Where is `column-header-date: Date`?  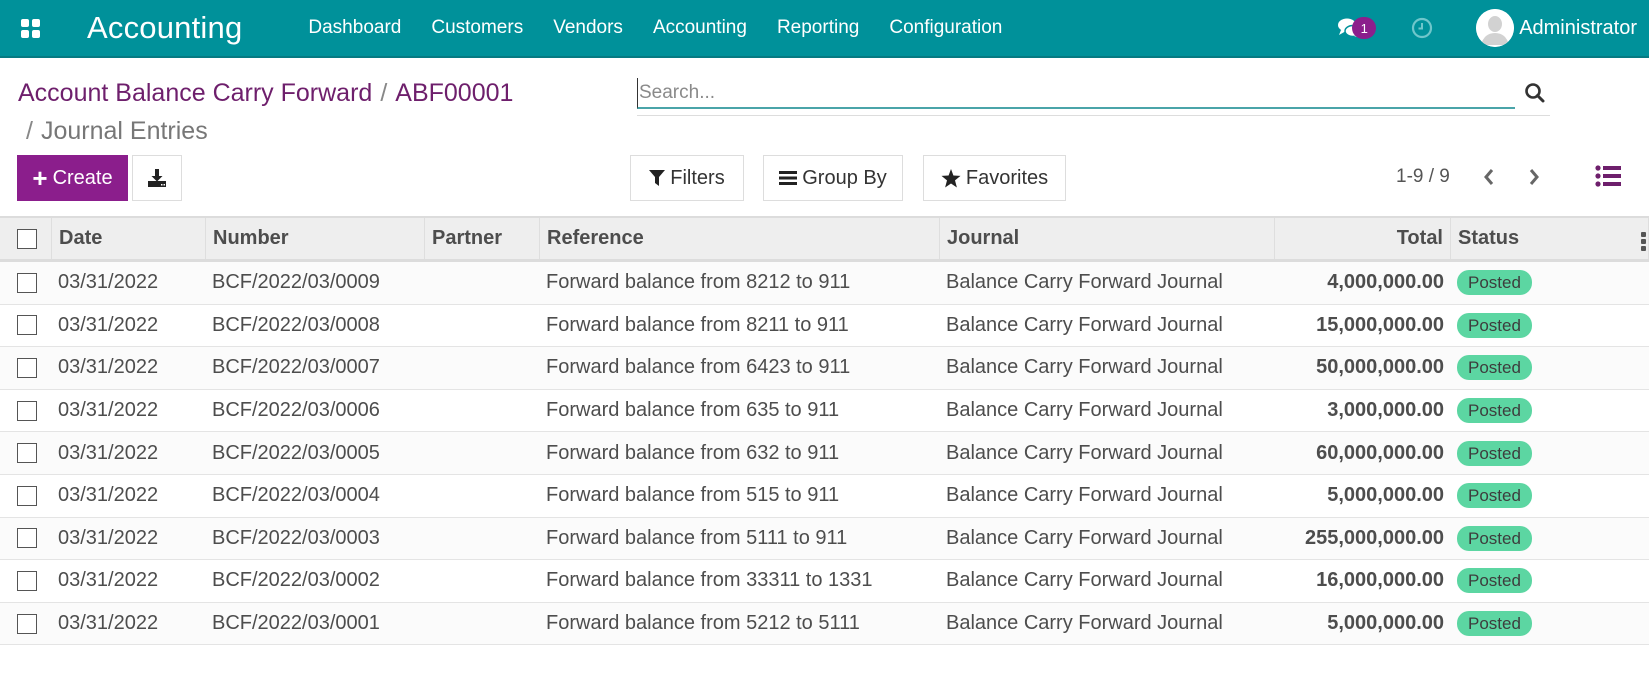 column-header-date: Date is located at coordinates (129, 238).